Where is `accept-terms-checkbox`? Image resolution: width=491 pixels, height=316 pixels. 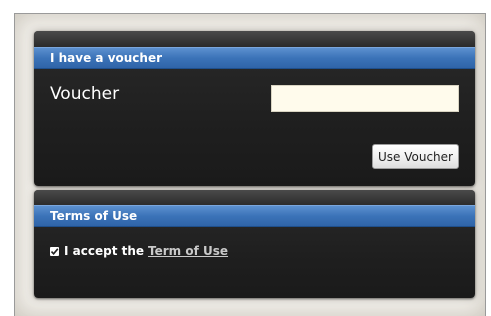 accept-terms-checkbox is located at coordinates (54, 251).